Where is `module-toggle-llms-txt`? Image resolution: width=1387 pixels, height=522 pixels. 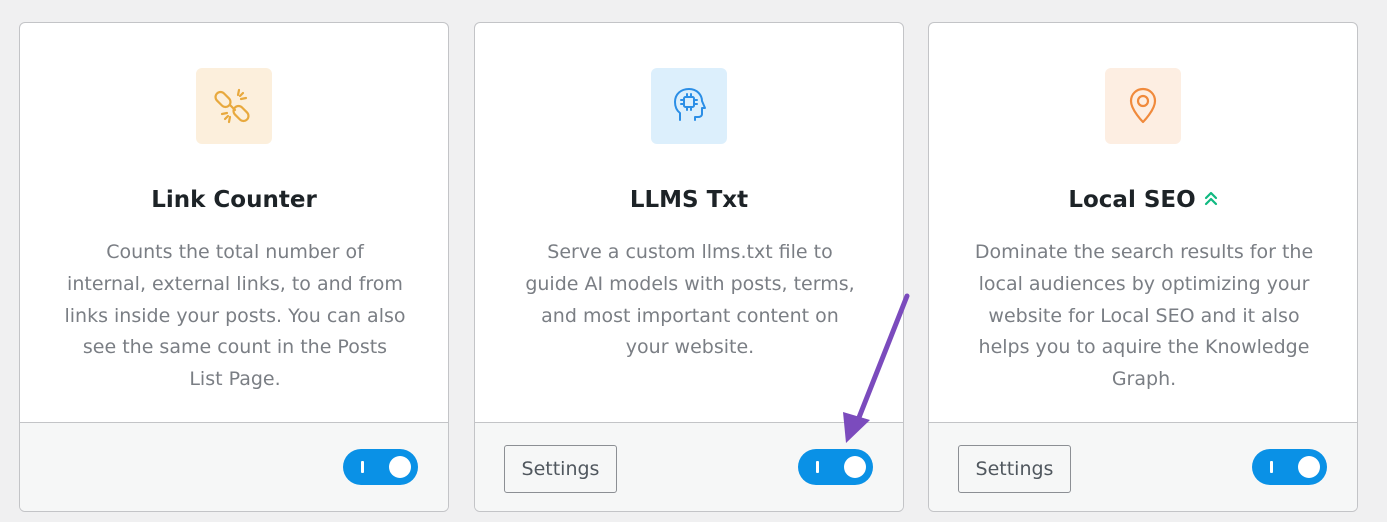 module-toggle-llms-txt is located at coordinates (835, 467).